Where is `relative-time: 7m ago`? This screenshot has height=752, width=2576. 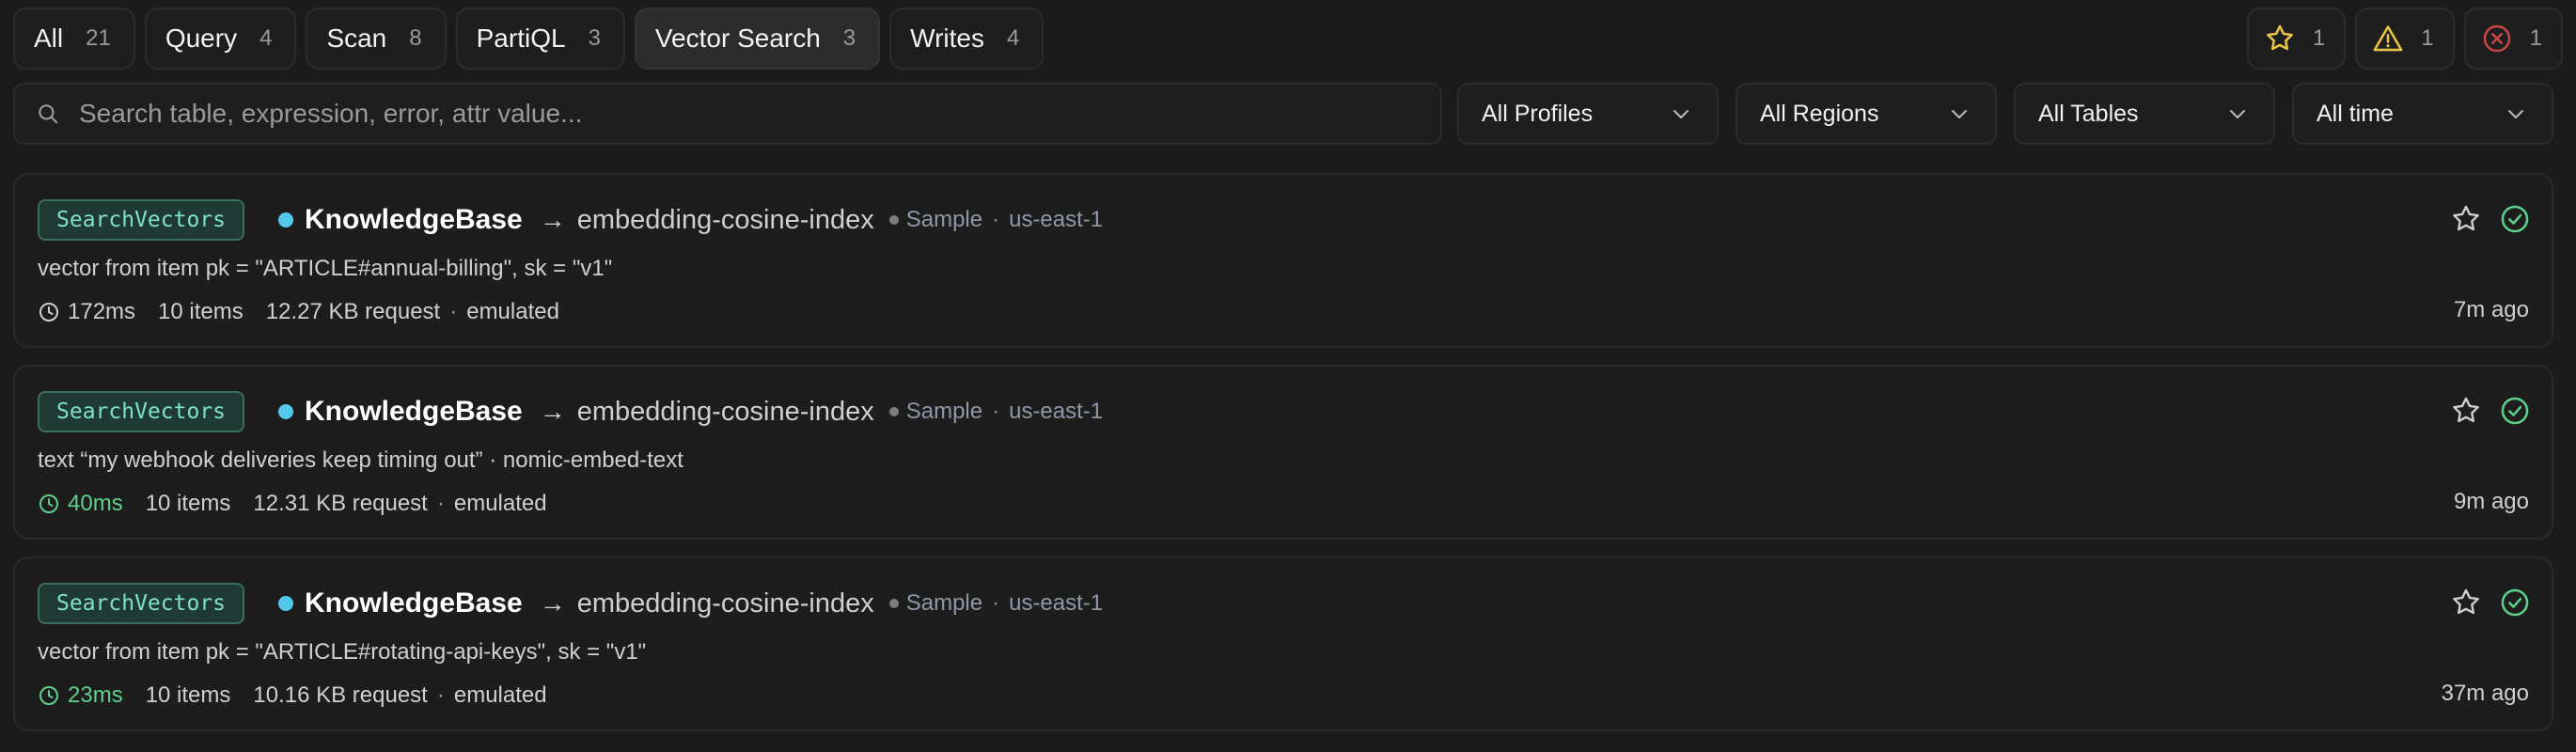
relative-time: 7m ago is located at coordinates (2491, 309).